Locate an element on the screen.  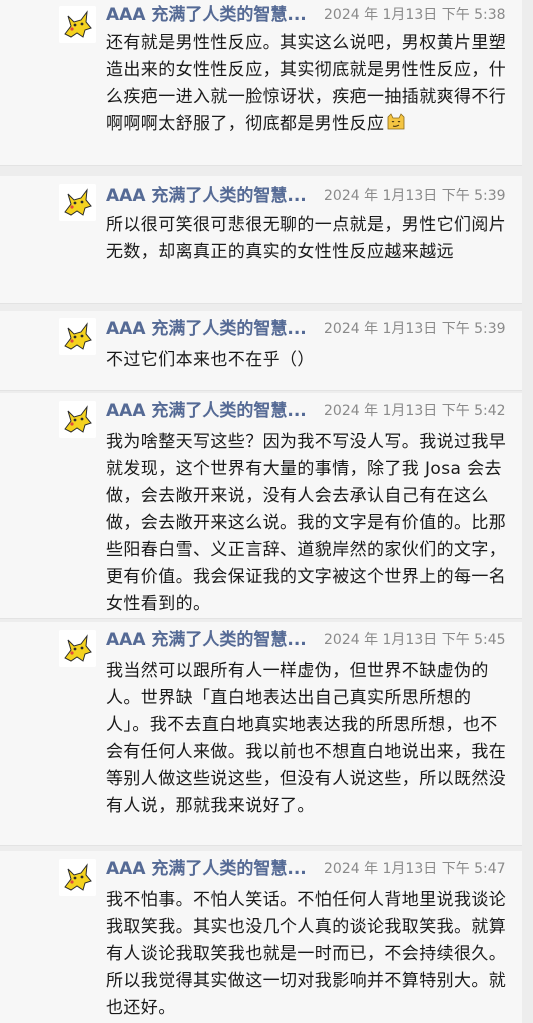
message-timestamp: 2024 年 1月13日 下午 5:45 is located at coordinates (415, 640).